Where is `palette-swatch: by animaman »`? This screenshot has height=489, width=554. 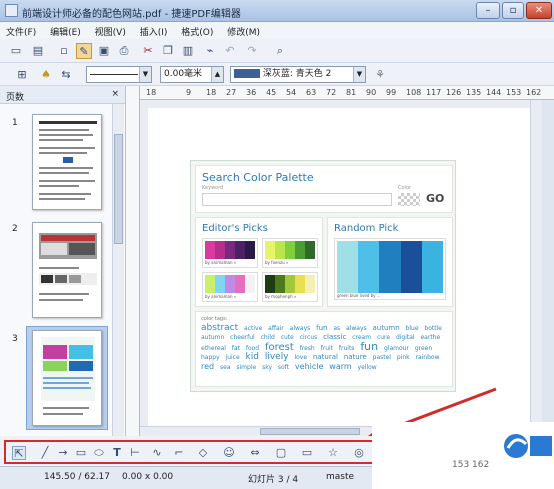 palette-swatch: by animaman » is located at coordinates (230, 287).